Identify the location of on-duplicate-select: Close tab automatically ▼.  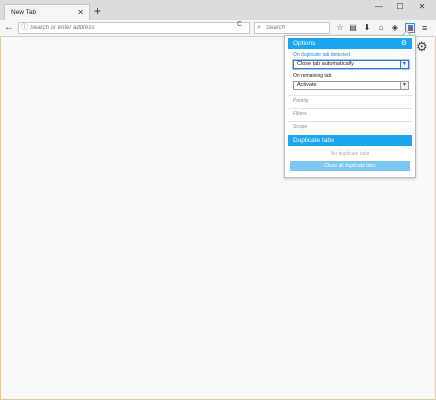
(351, 64).